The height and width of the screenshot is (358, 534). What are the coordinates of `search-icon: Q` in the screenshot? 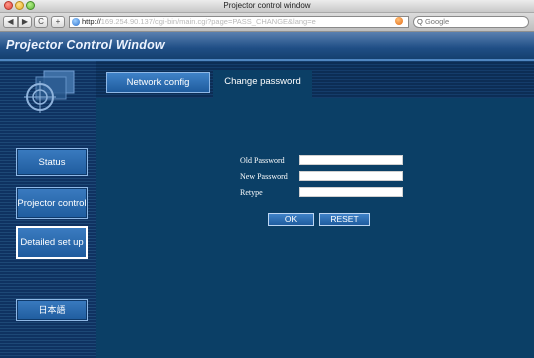 It's located at (420, 21).